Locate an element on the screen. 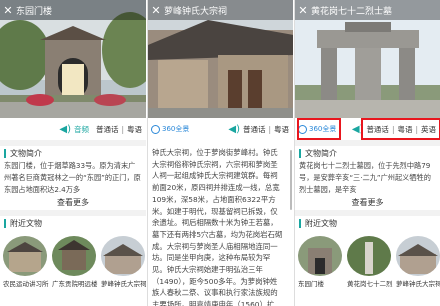 The width and height of the screenshot is (440, 306). nearby-list: 东园门楼 黄花岗七十二烈 萝峰钟氏大宗祠 is located at coordinates (367, 262).